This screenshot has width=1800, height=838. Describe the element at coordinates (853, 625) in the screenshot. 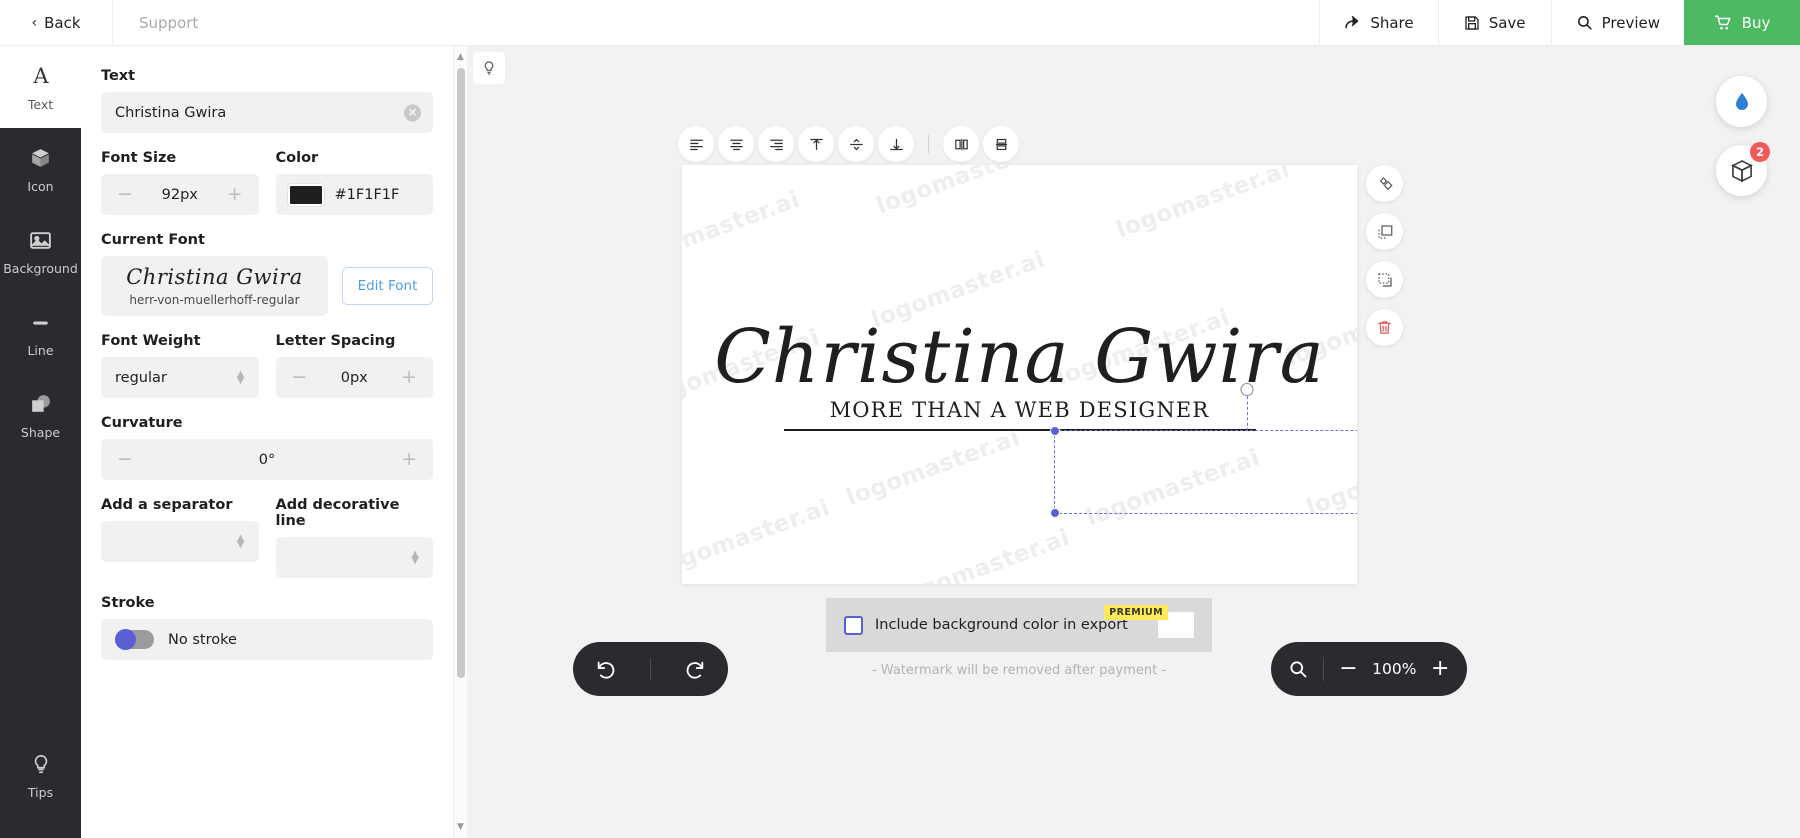

I see `include-background-checkbox` at that location.